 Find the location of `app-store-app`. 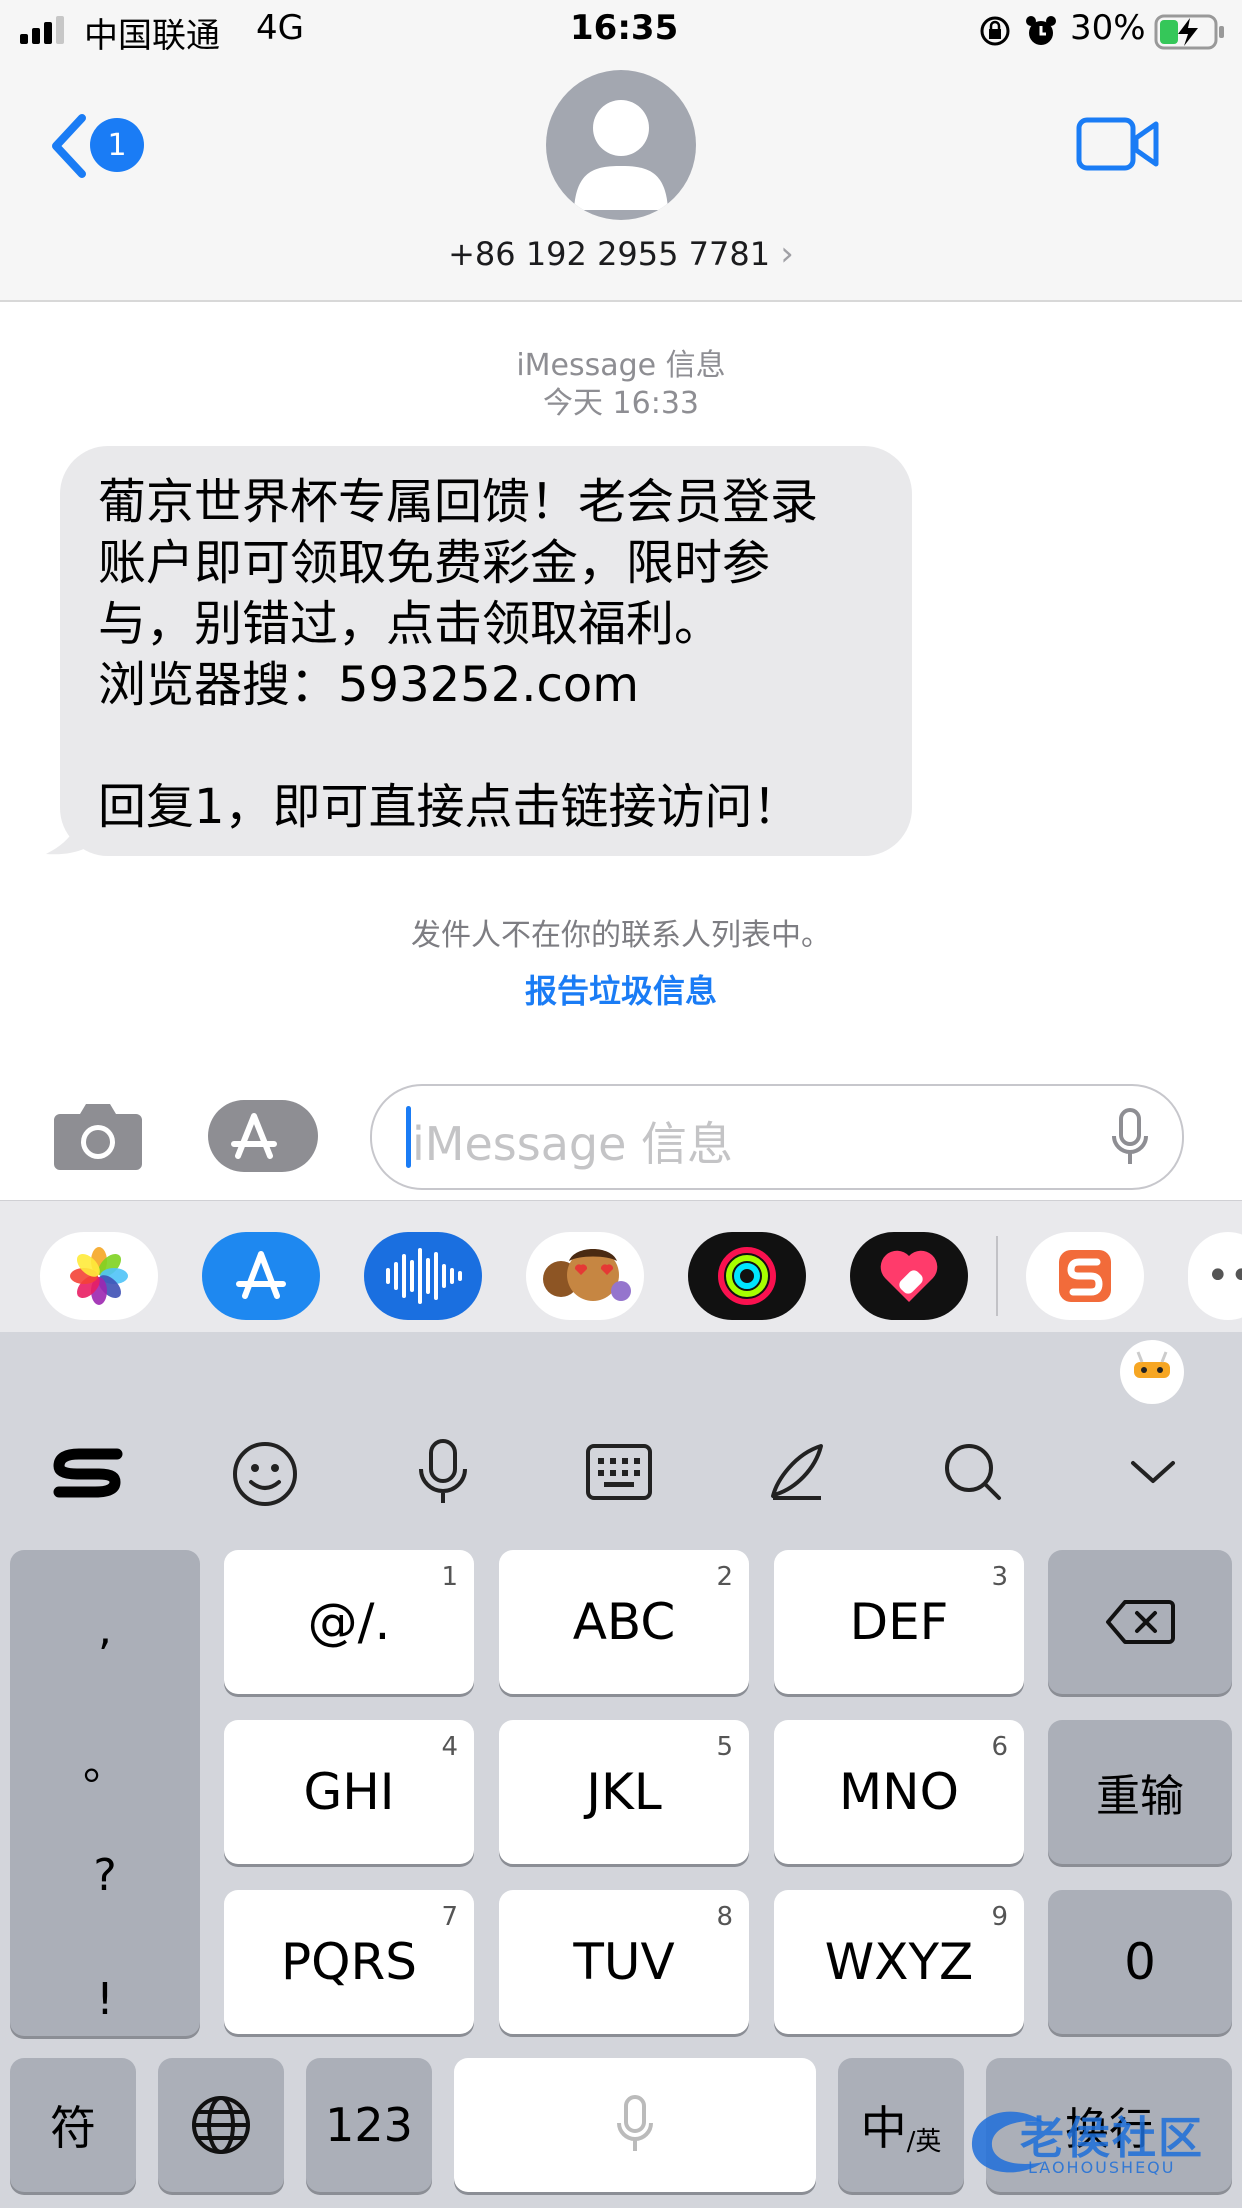

app-store-app is located at coordinates (261, 1276).